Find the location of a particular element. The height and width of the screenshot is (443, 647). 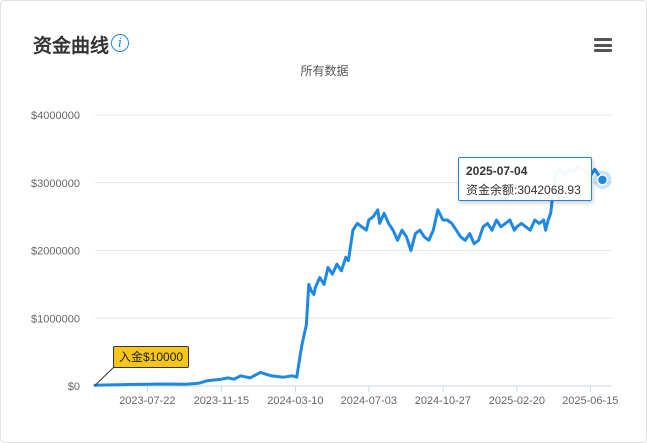

y-tick-label: $1000000 is located at coordinates (55, 319).